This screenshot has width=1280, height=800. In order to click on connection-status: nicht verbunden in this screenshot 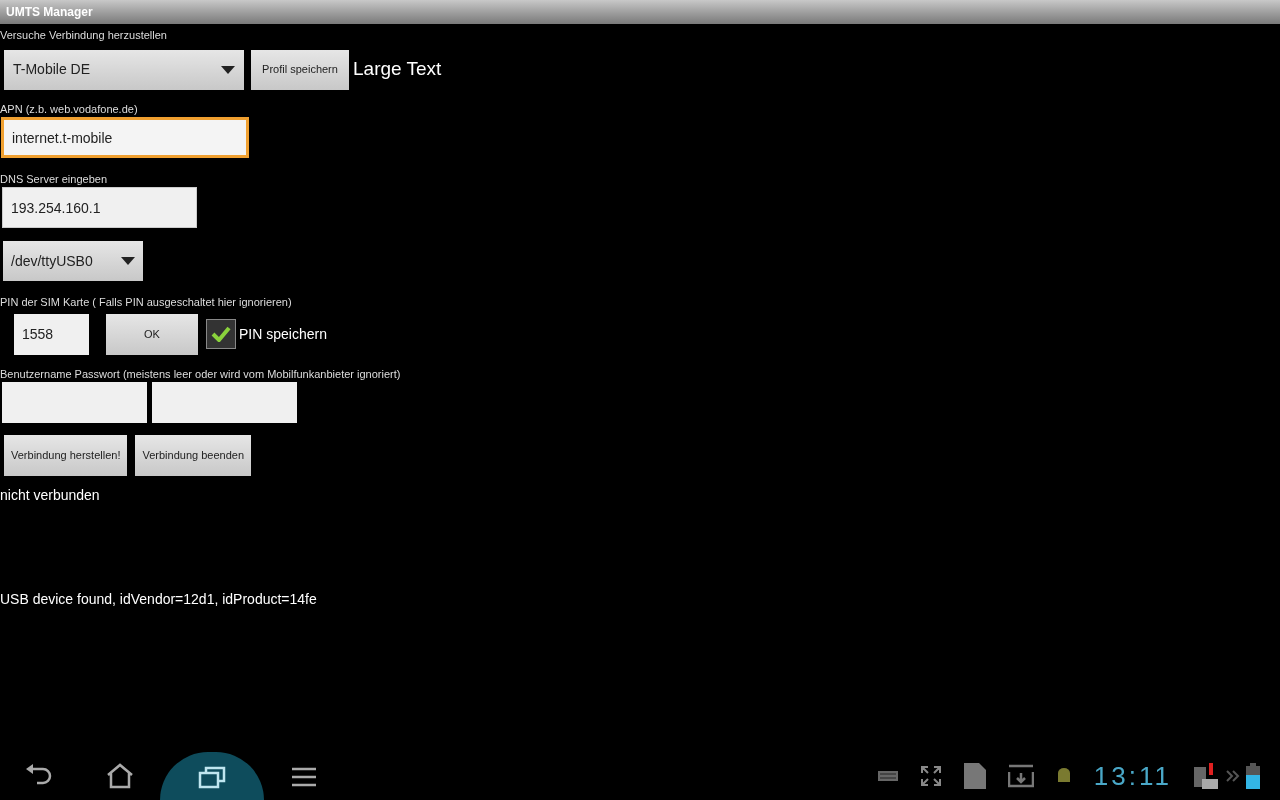, I will do `click(50, 495)`.